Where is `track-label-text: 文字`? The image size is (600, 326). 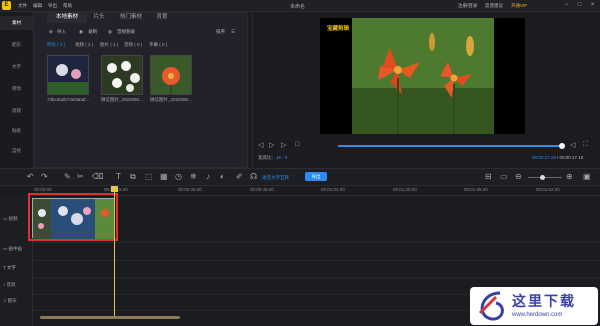
track-label-text: 文字 is located at coordinates (11, 267).